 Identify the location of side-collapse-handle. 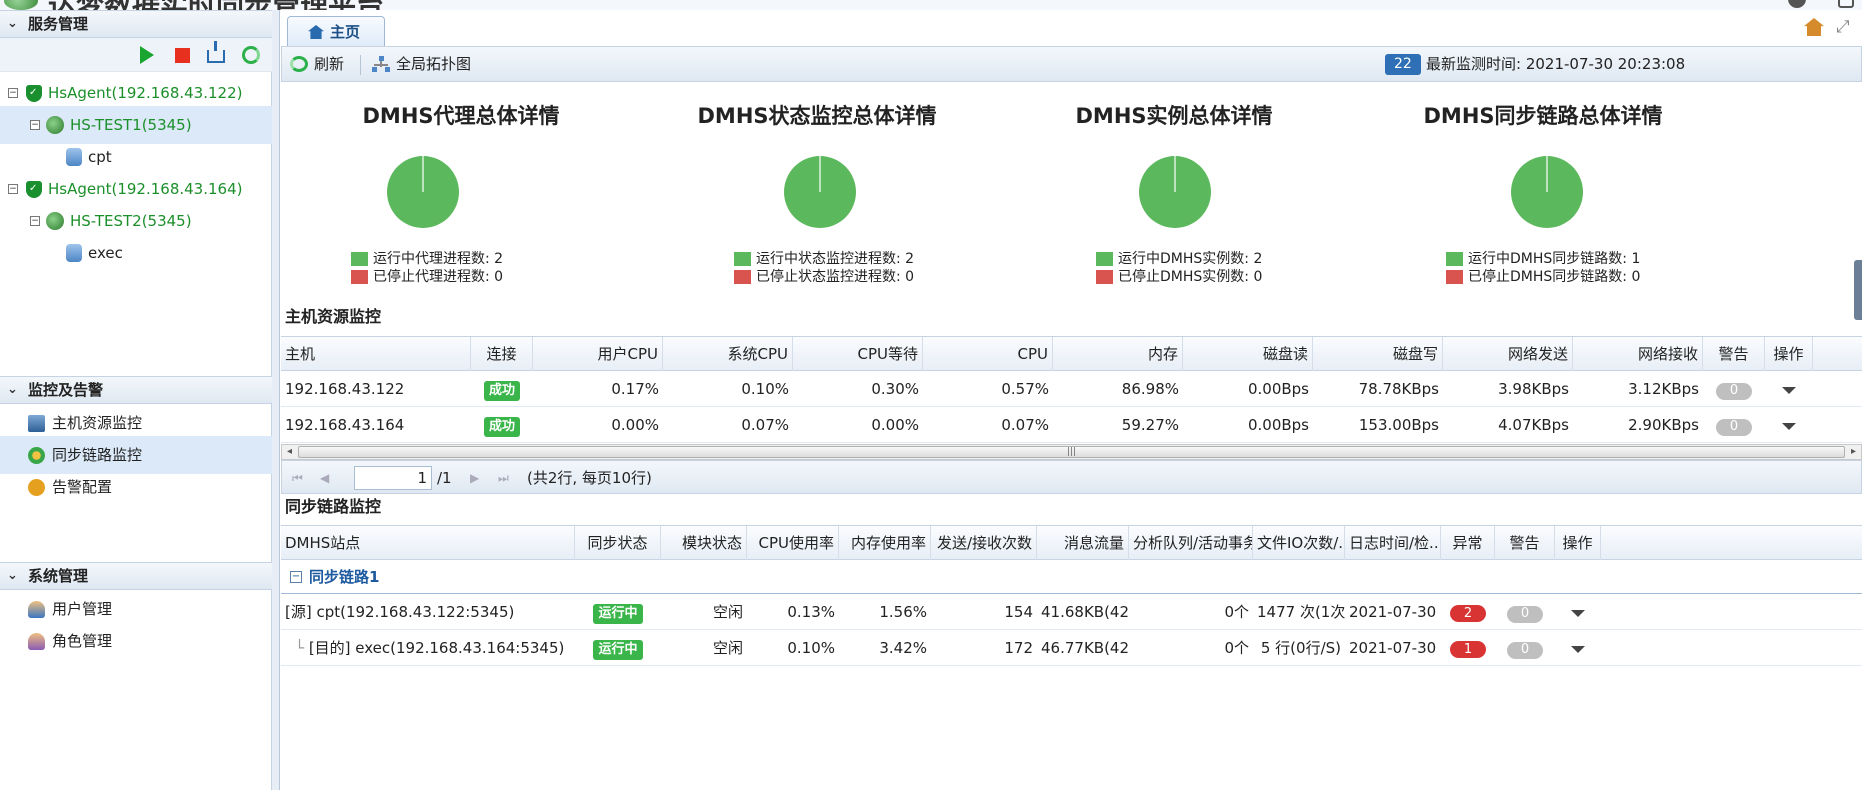
(1858, 290).